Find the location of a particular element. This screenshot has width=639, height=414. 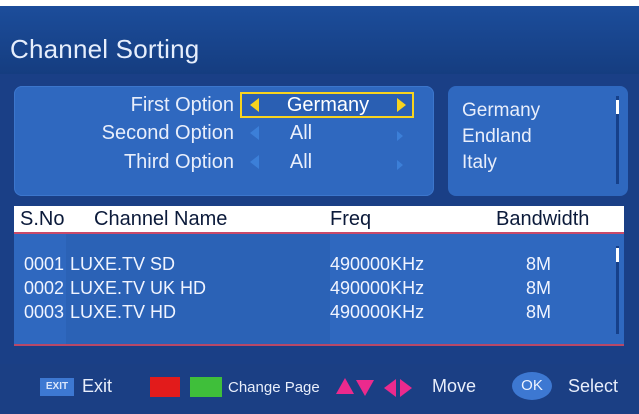

first-option-left-arrow-icon is located at coordinates (254, 105).